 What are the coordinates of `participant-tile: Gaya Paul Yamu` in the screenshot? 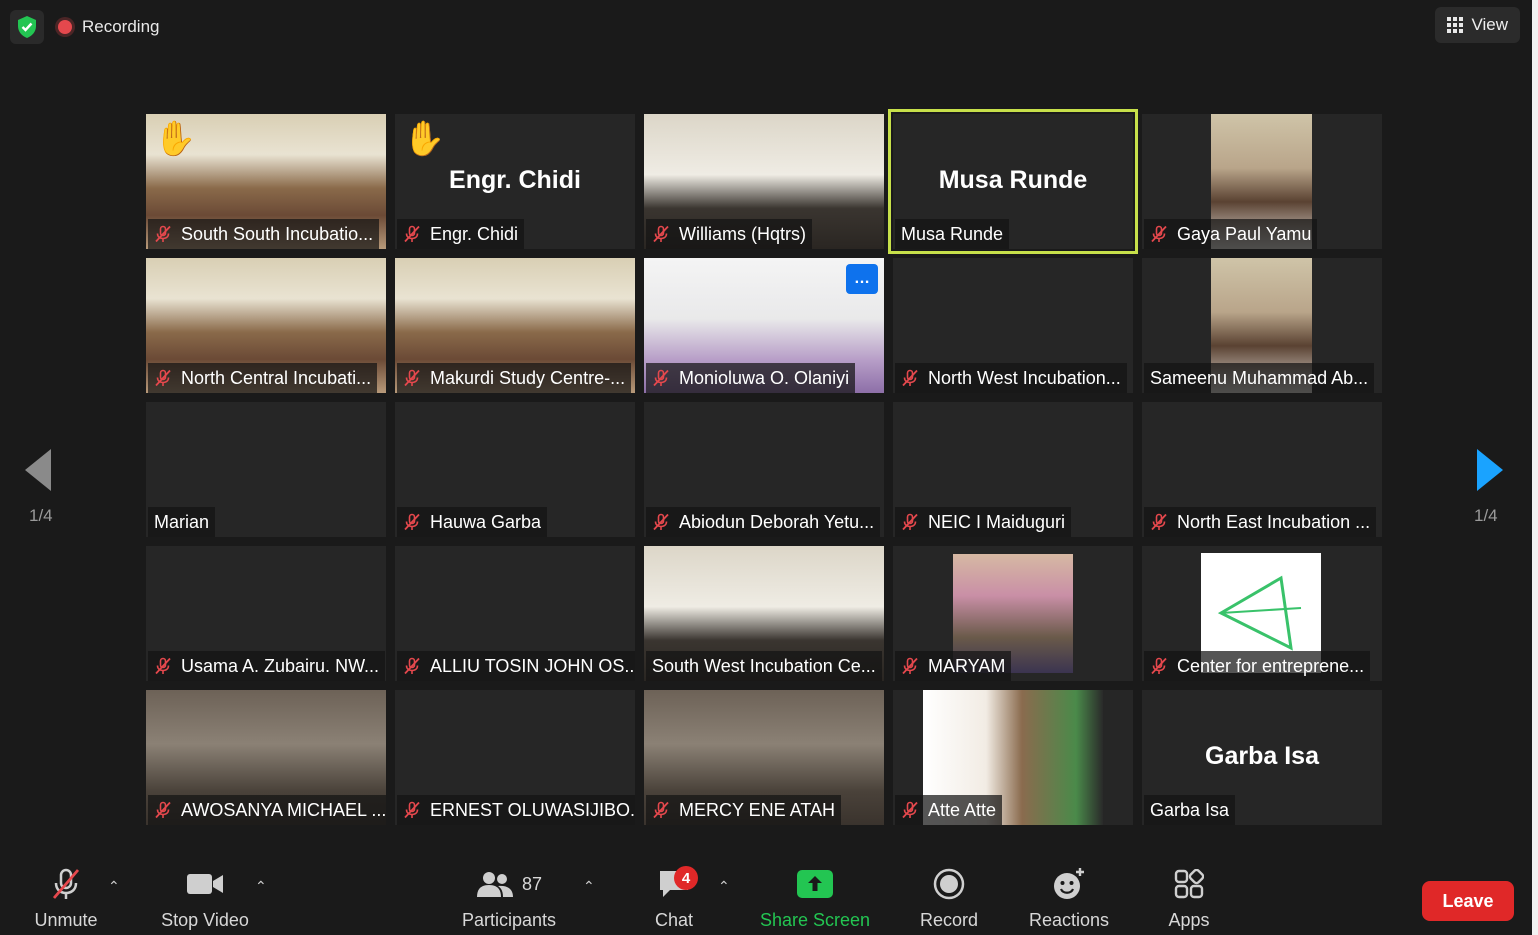 It's located at (1262, 181).